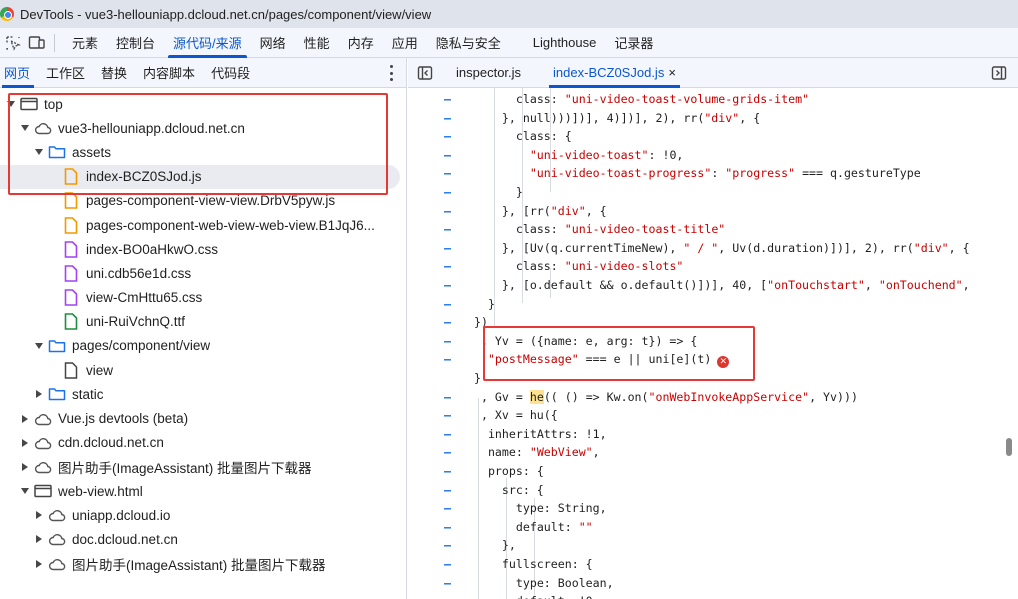 This screenshot has width=1018, height=599. Describe the element at coordinates (425, 73) in the screenshot. I see `toggle-navigator-icon` at that location.